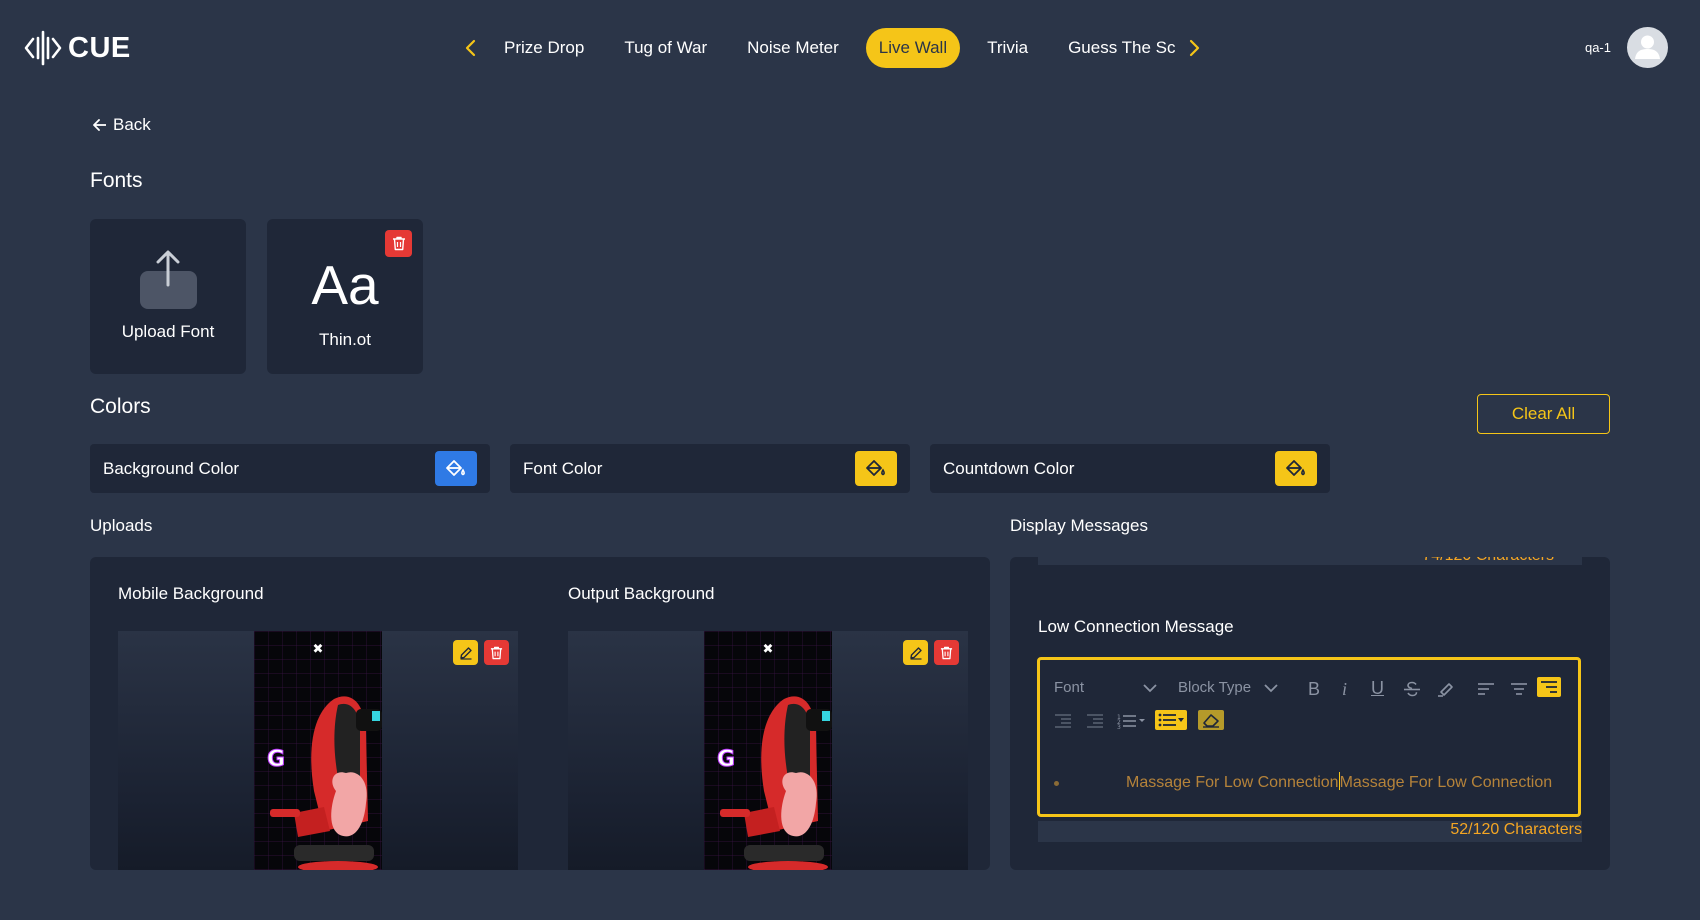 Image resolution: width=1700 pixels, height=920 pixels. I want to click on nav-next-button, so click(1194, 48).